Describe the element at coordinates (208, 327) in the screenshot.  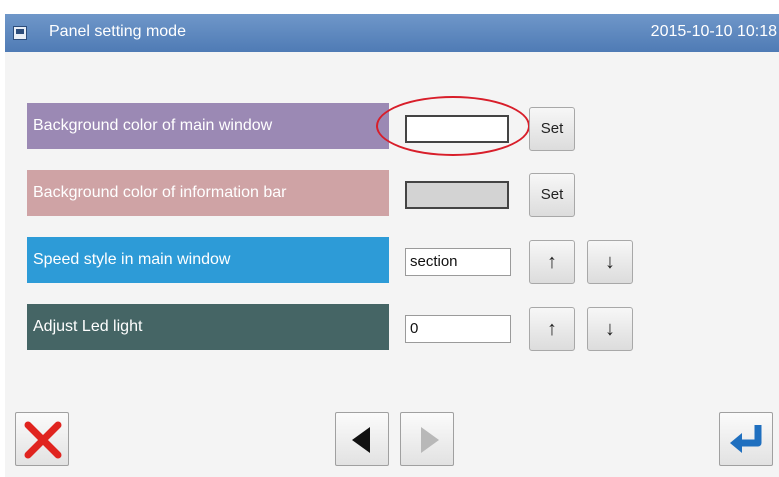
I see `led-light-label: Adjust Led light` at that location.